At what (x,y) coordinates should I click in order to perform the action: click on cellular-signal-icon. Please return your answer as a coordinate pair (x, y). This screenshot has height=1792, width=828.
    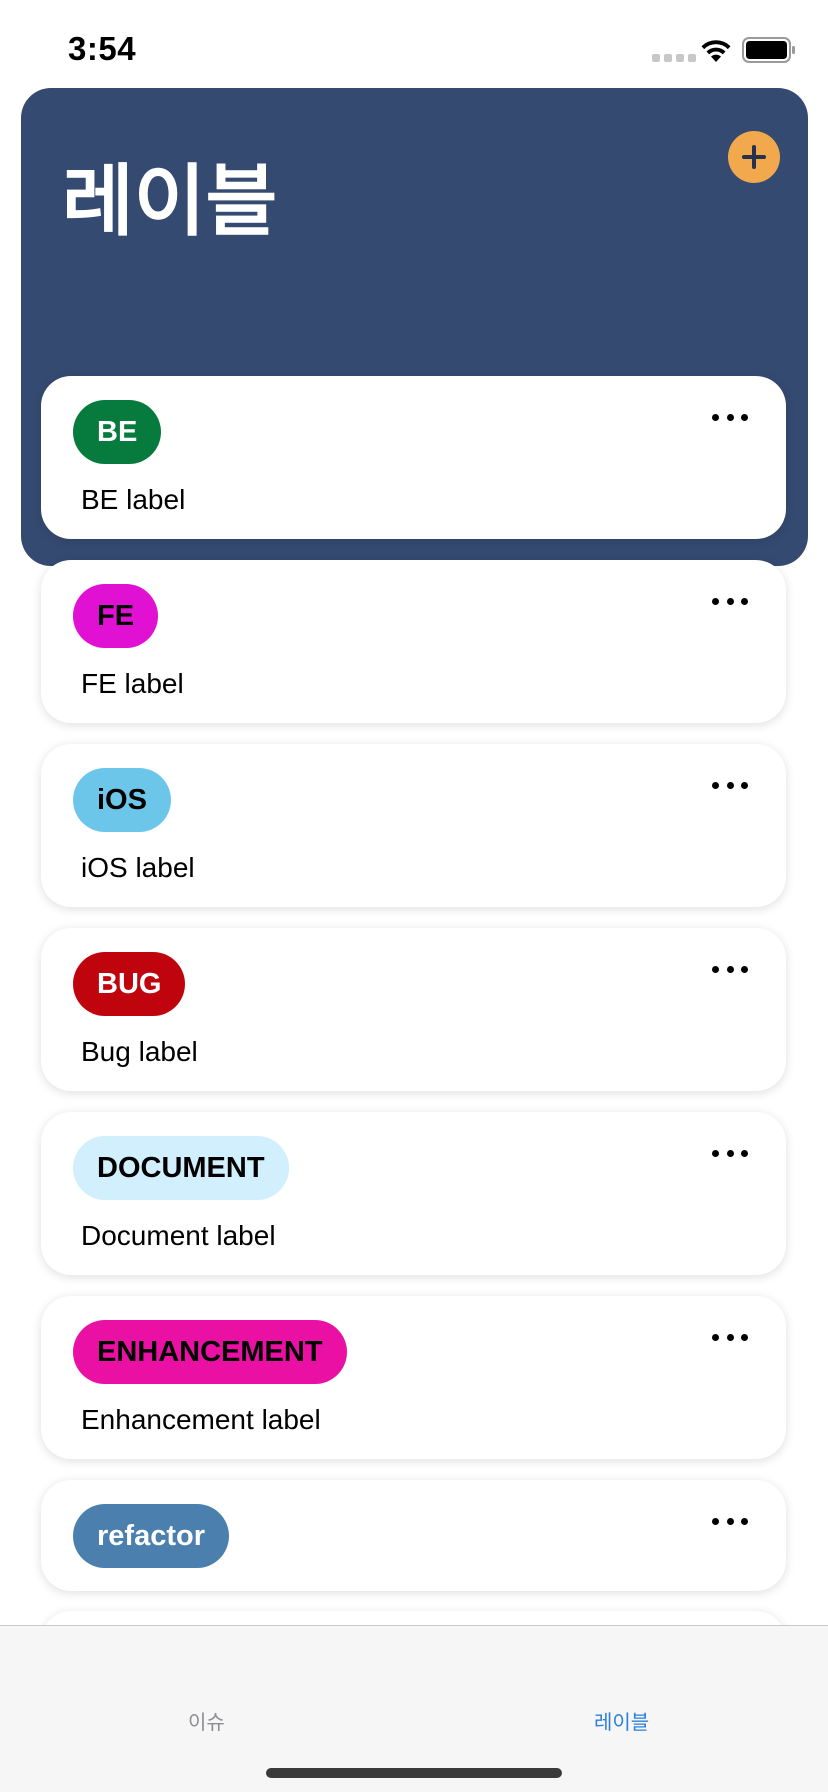
    Looking at the image, I should click on (674, 58).